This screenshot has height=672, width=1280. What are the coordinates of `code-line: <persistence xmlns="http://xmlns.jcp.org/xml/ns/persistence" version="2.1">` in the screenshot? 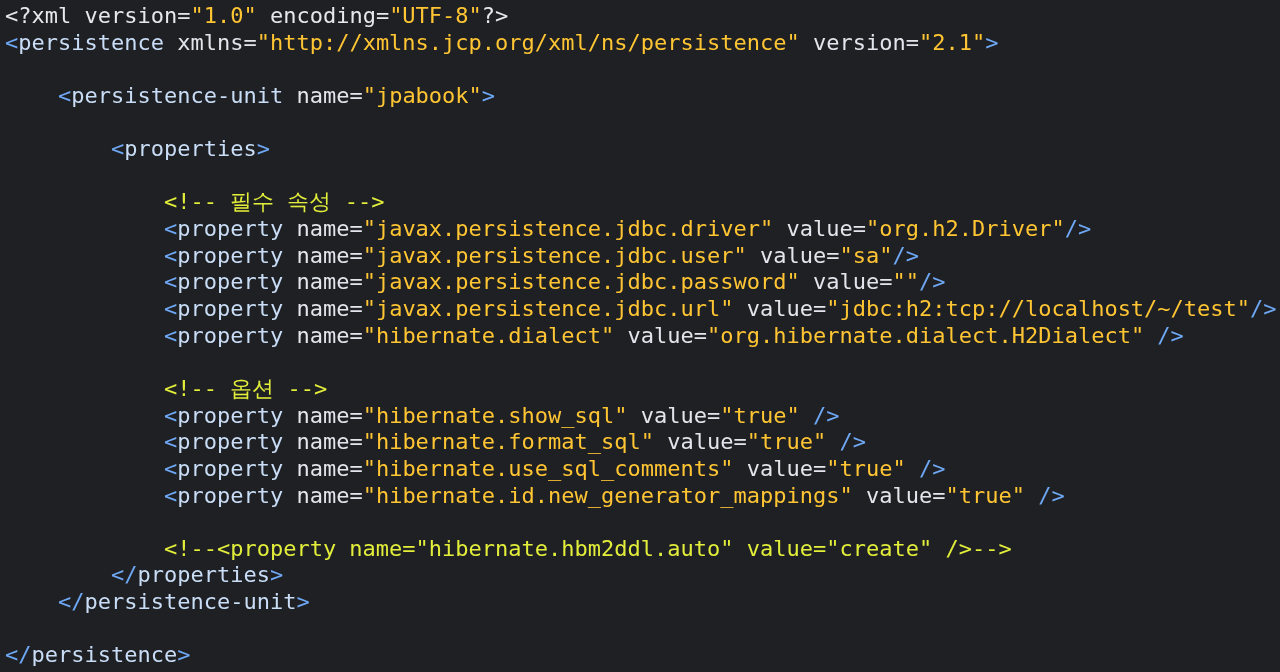 It's located at (502, 43).